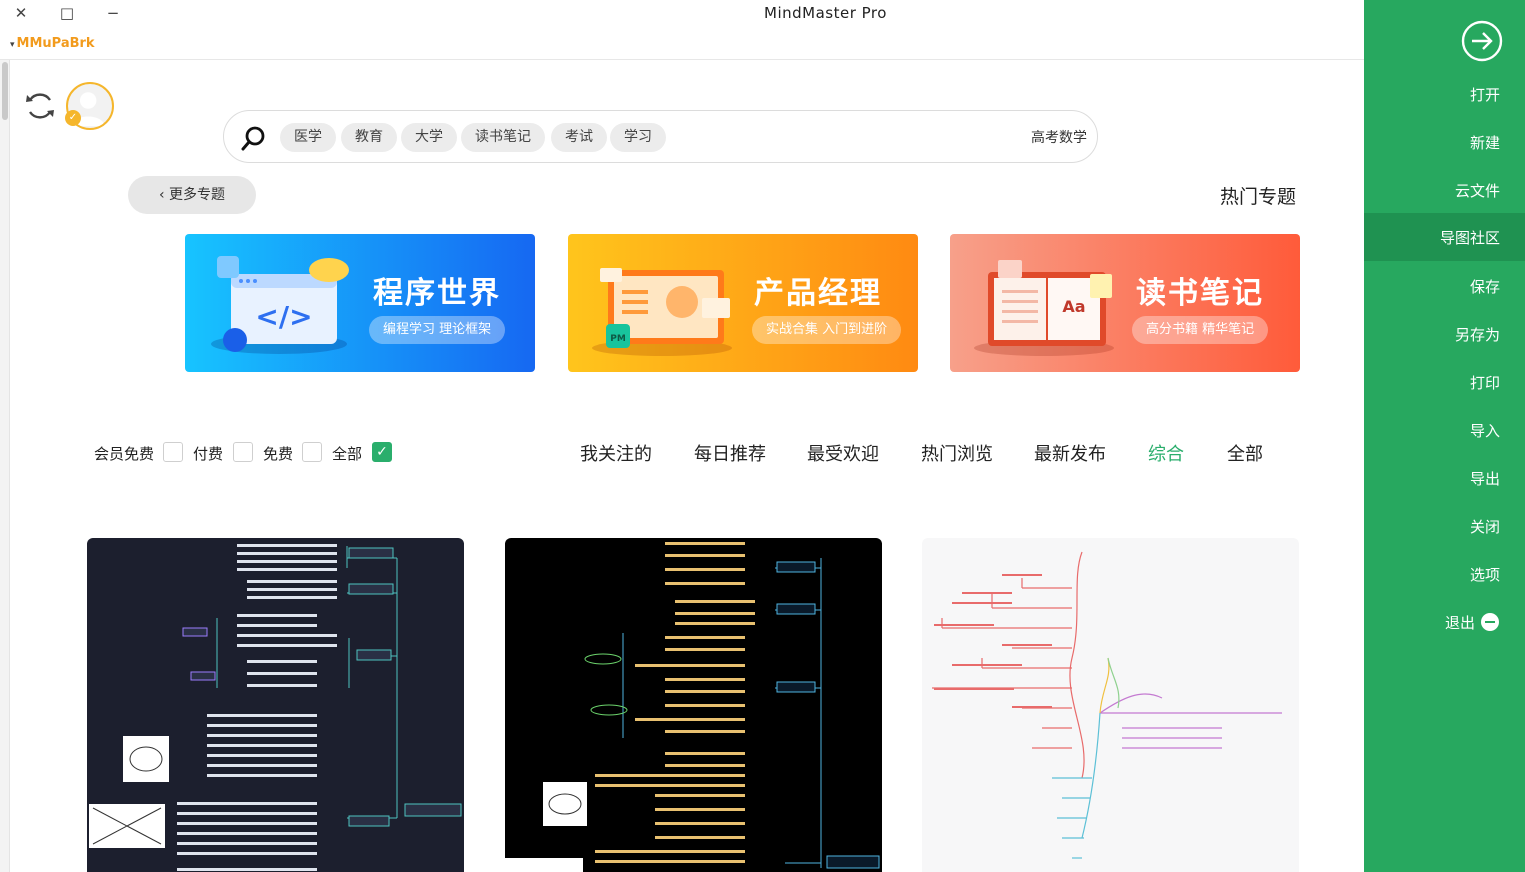  What do you see at coordinates (1200, 293) in the screenshot?
I see `banner-title: 读书笔记` at bounding box center [1200, 293].